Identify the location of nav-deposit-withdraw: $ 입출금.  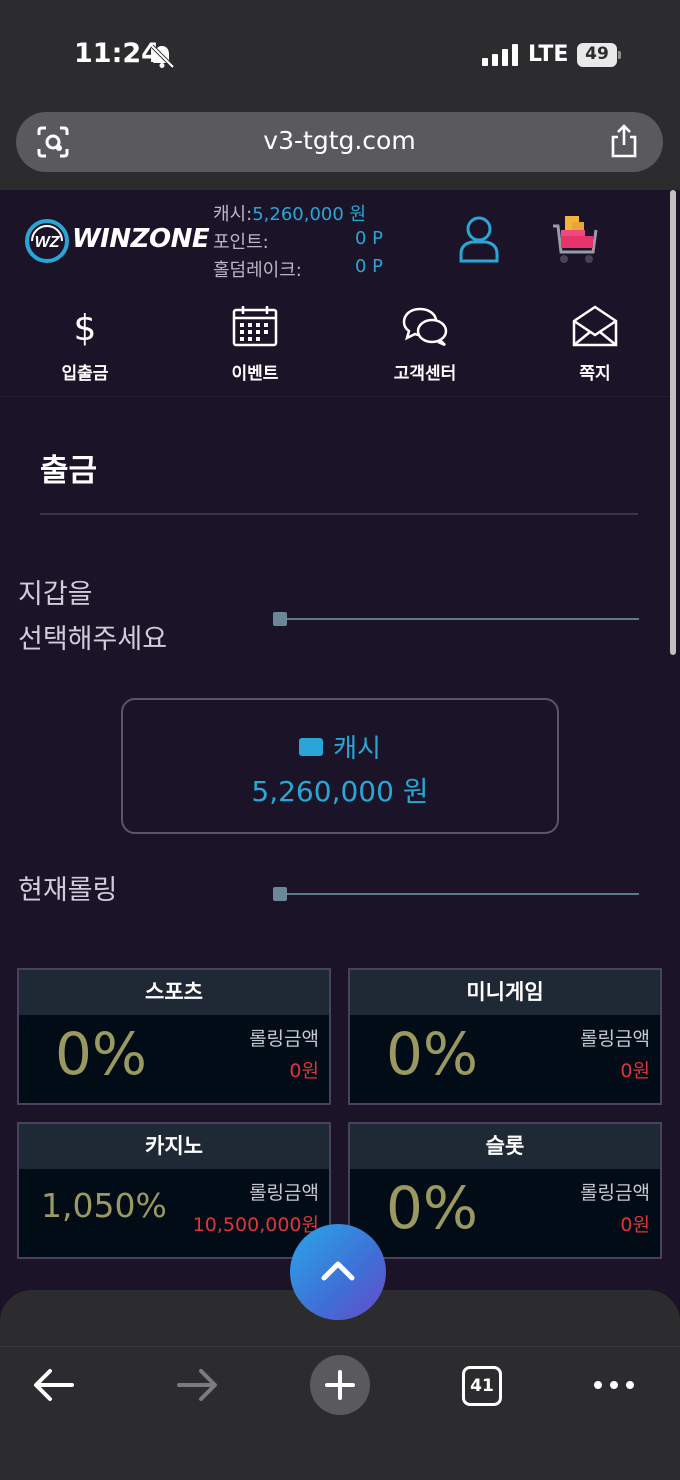
(85, 344).